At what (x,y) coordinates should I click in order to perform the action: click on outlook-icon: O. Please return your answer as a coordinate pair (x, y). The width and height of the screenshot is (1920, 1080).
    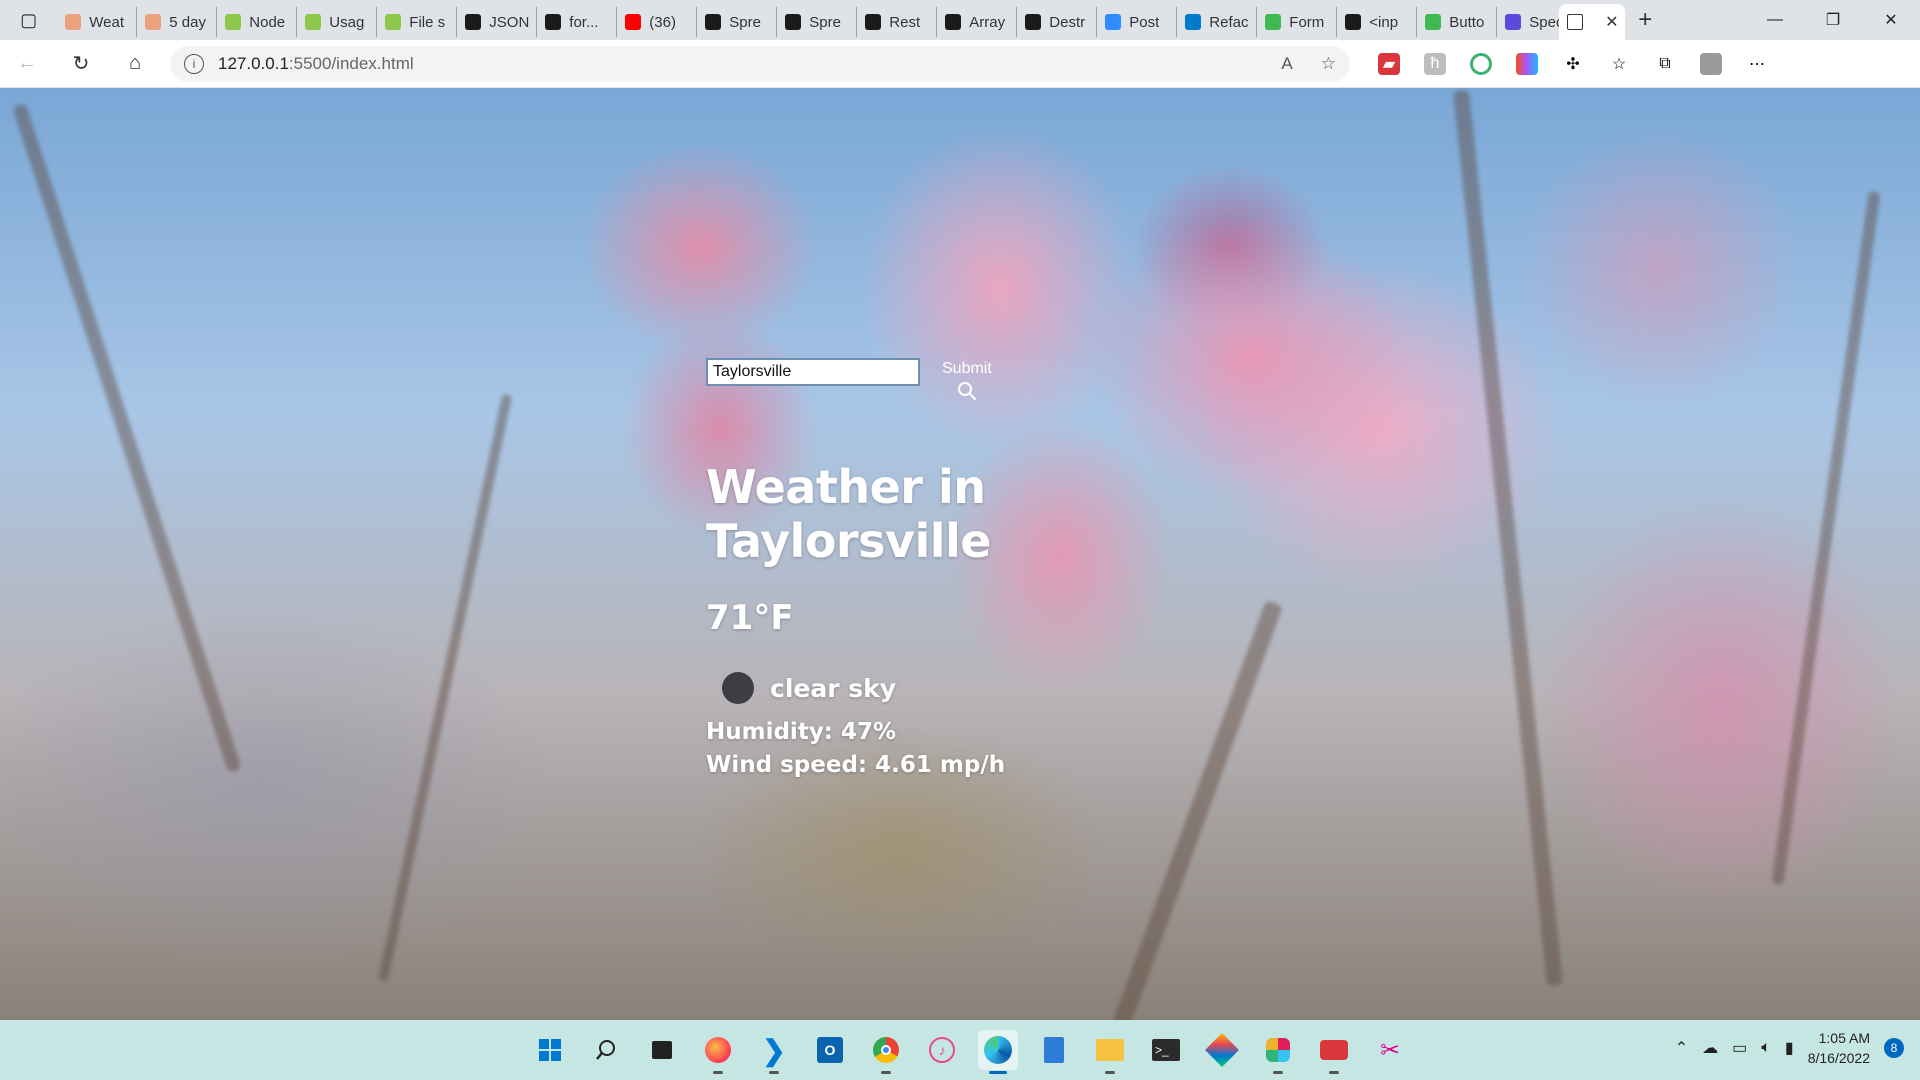
    Looking at the image, I should click on (830, 1050).